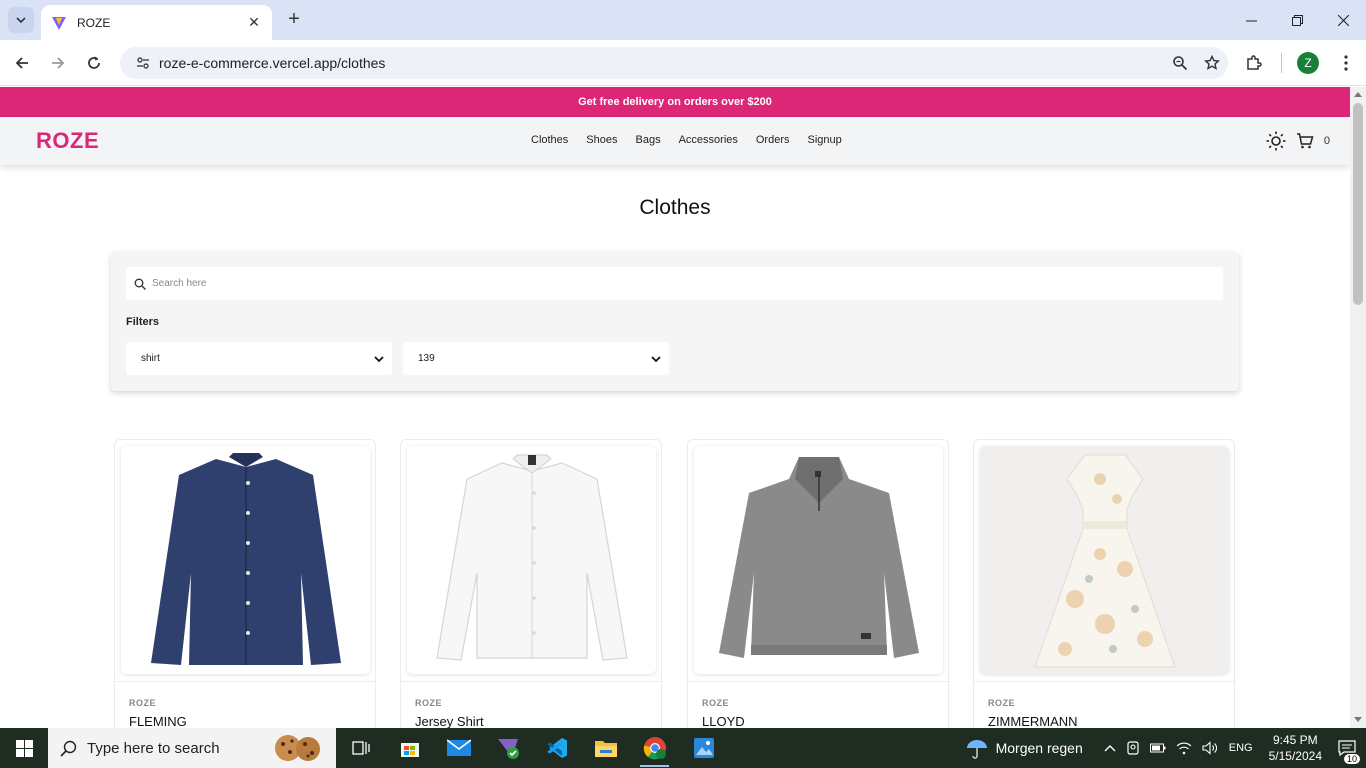  I want to click on extensions-button, so click(1254, 63).